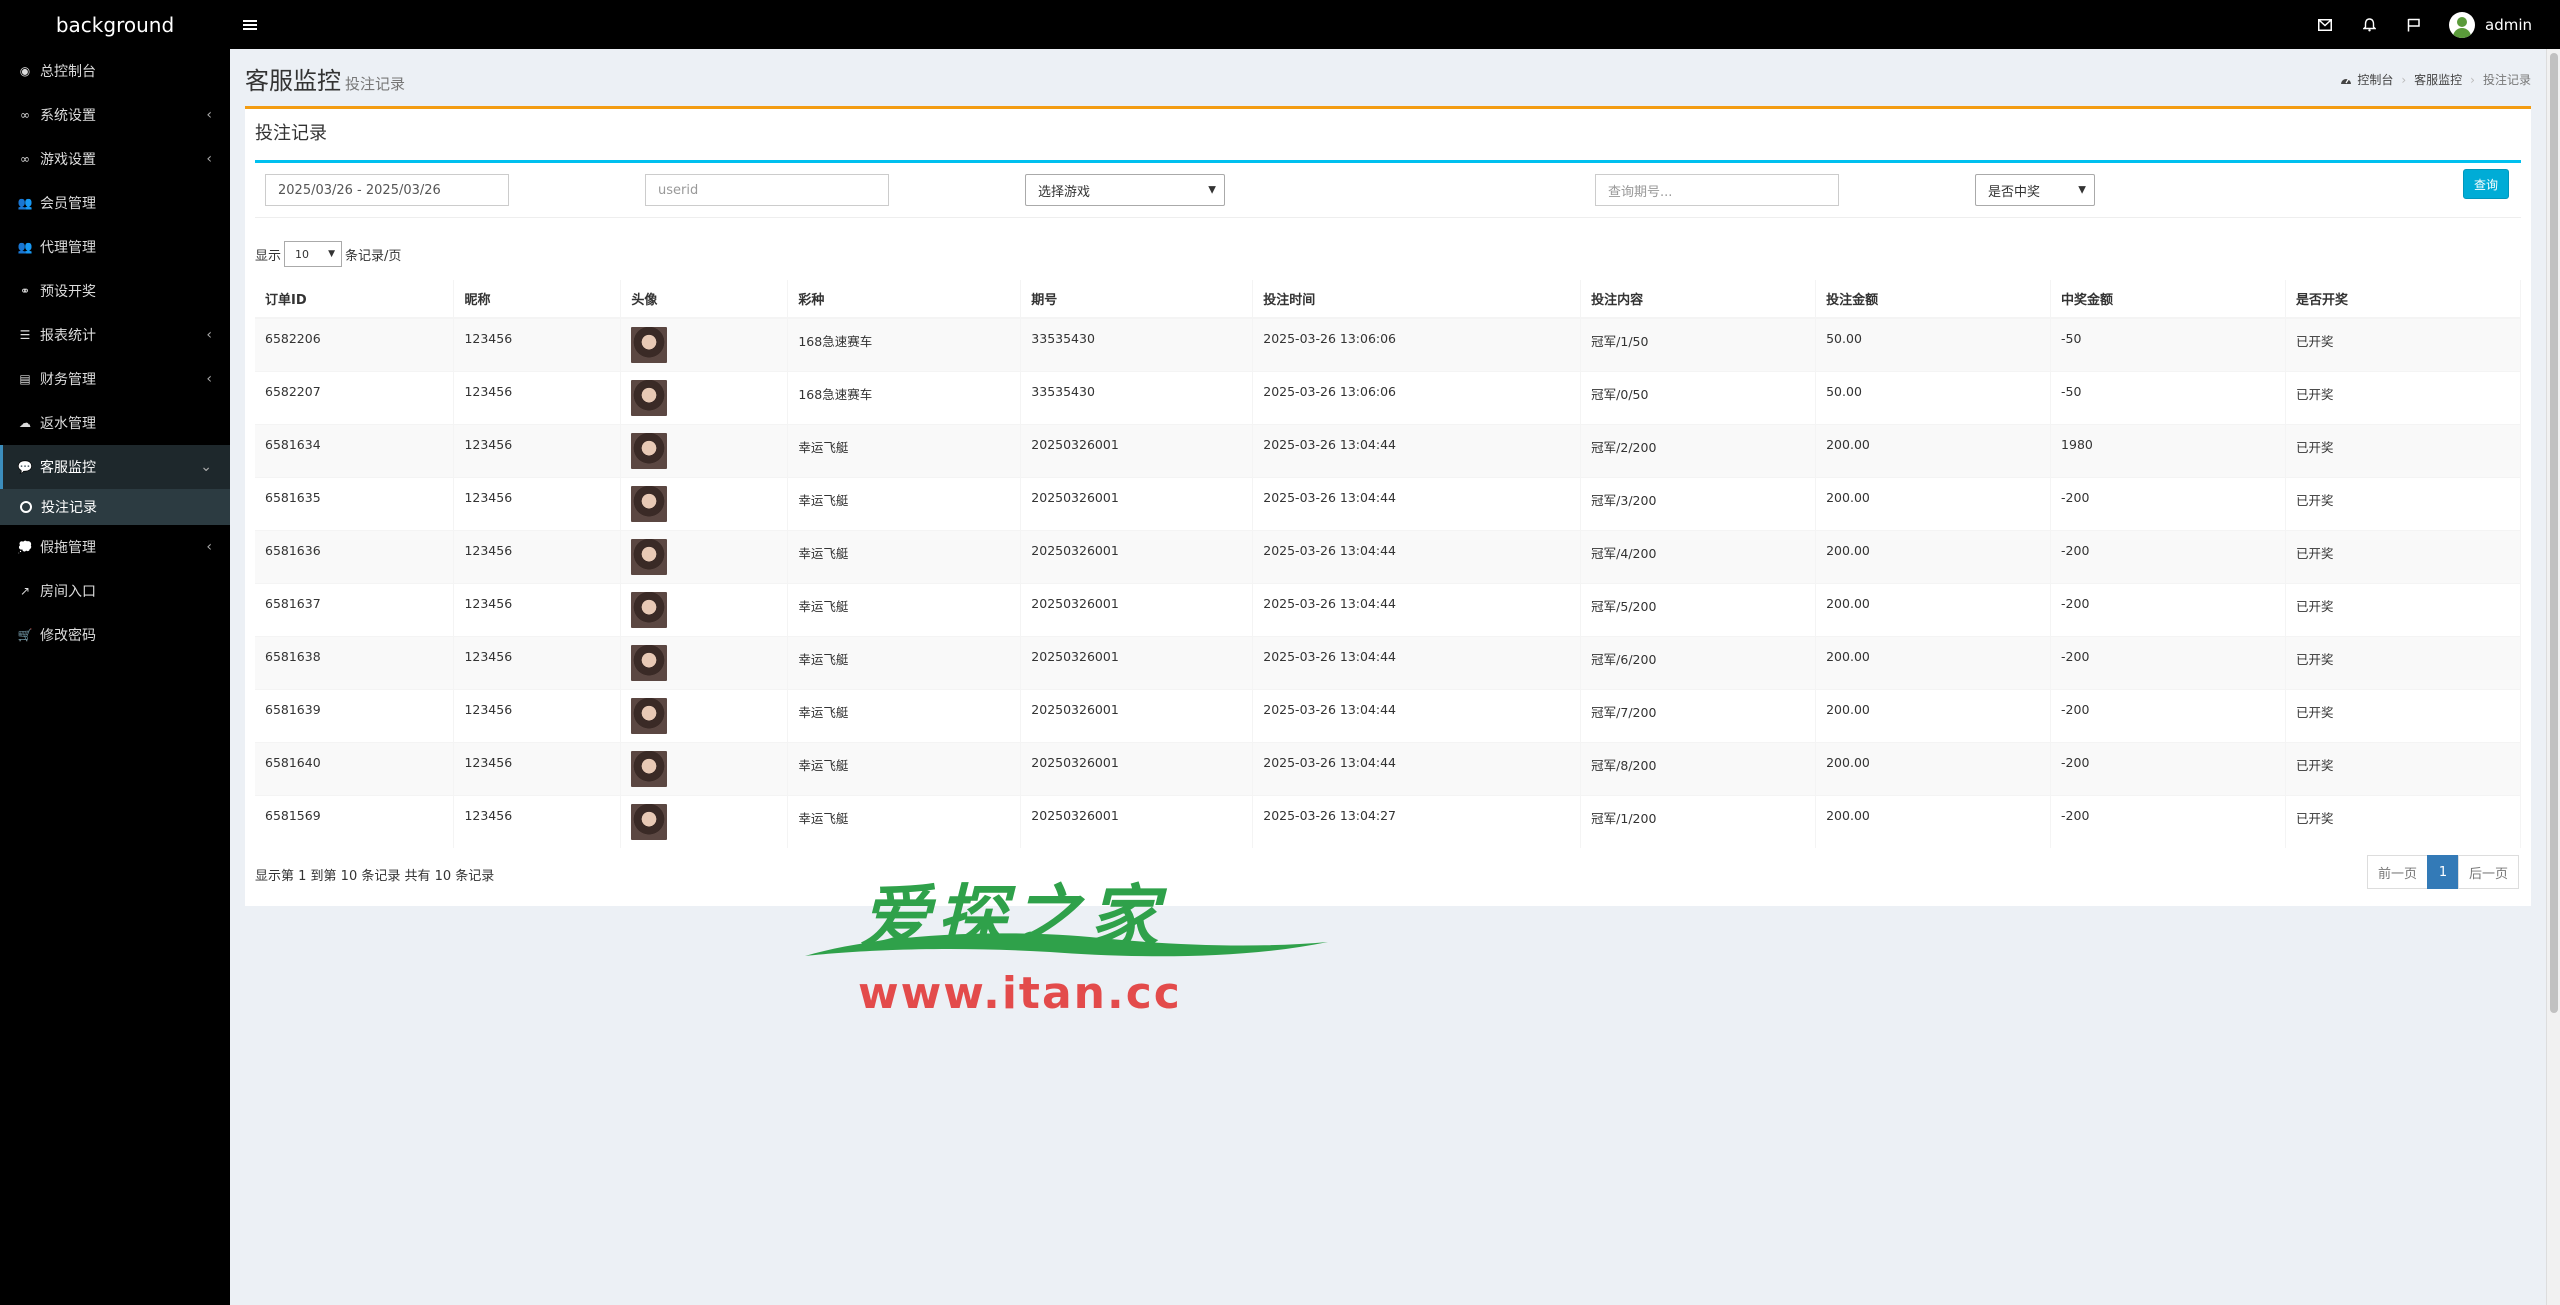 The height and width of the screenshot is (1305, 2560). Describe the element at coordinates (2554, 533) in the screenshot. I see `scrollbar-thumb` at that location.